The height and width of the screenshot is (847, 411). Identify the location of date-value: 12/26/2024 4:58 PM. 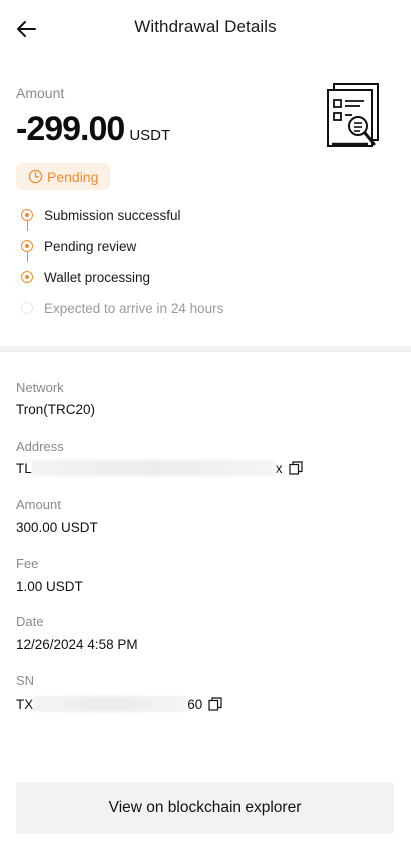
(77, 644).